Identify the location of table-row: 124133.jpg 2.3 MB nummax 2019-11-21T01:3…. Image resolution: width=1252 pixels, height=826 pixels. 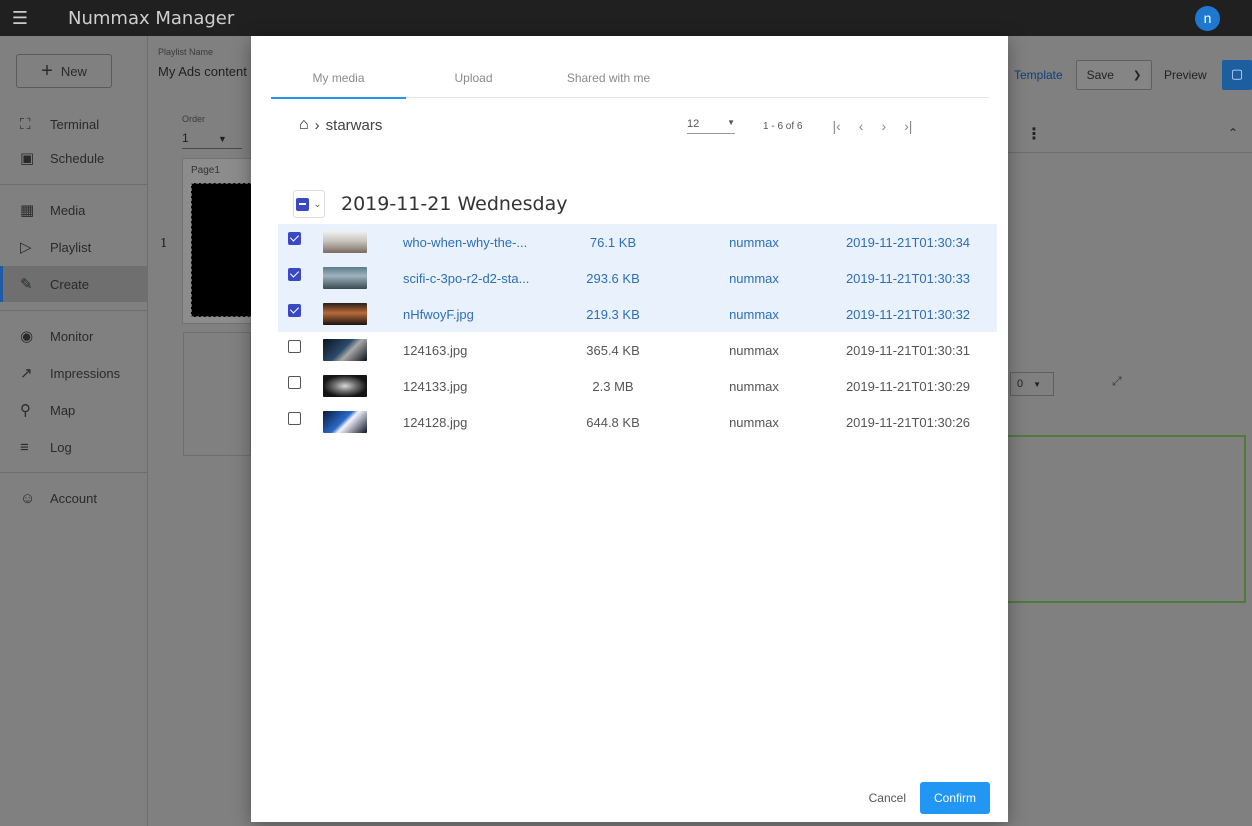
(637, 386).